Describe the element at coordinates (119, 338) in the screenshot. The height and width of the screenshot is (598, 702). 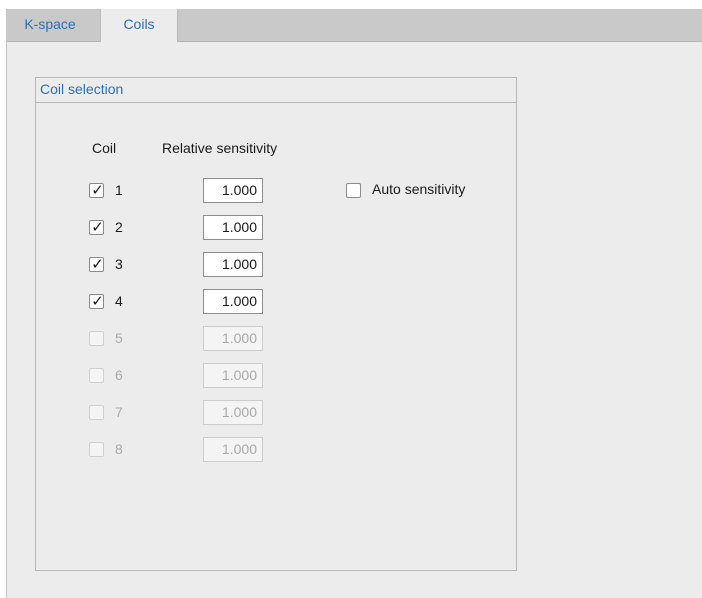
I see `coil-number: 5` at that location.